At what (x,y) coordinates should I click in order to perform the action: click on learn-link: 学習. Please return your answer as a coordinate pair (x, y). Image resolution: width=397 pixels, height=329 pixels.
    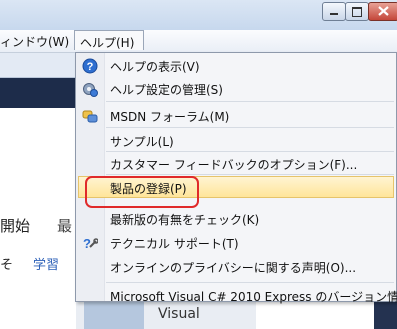
    Looking at the image, I should click on (46, 263).